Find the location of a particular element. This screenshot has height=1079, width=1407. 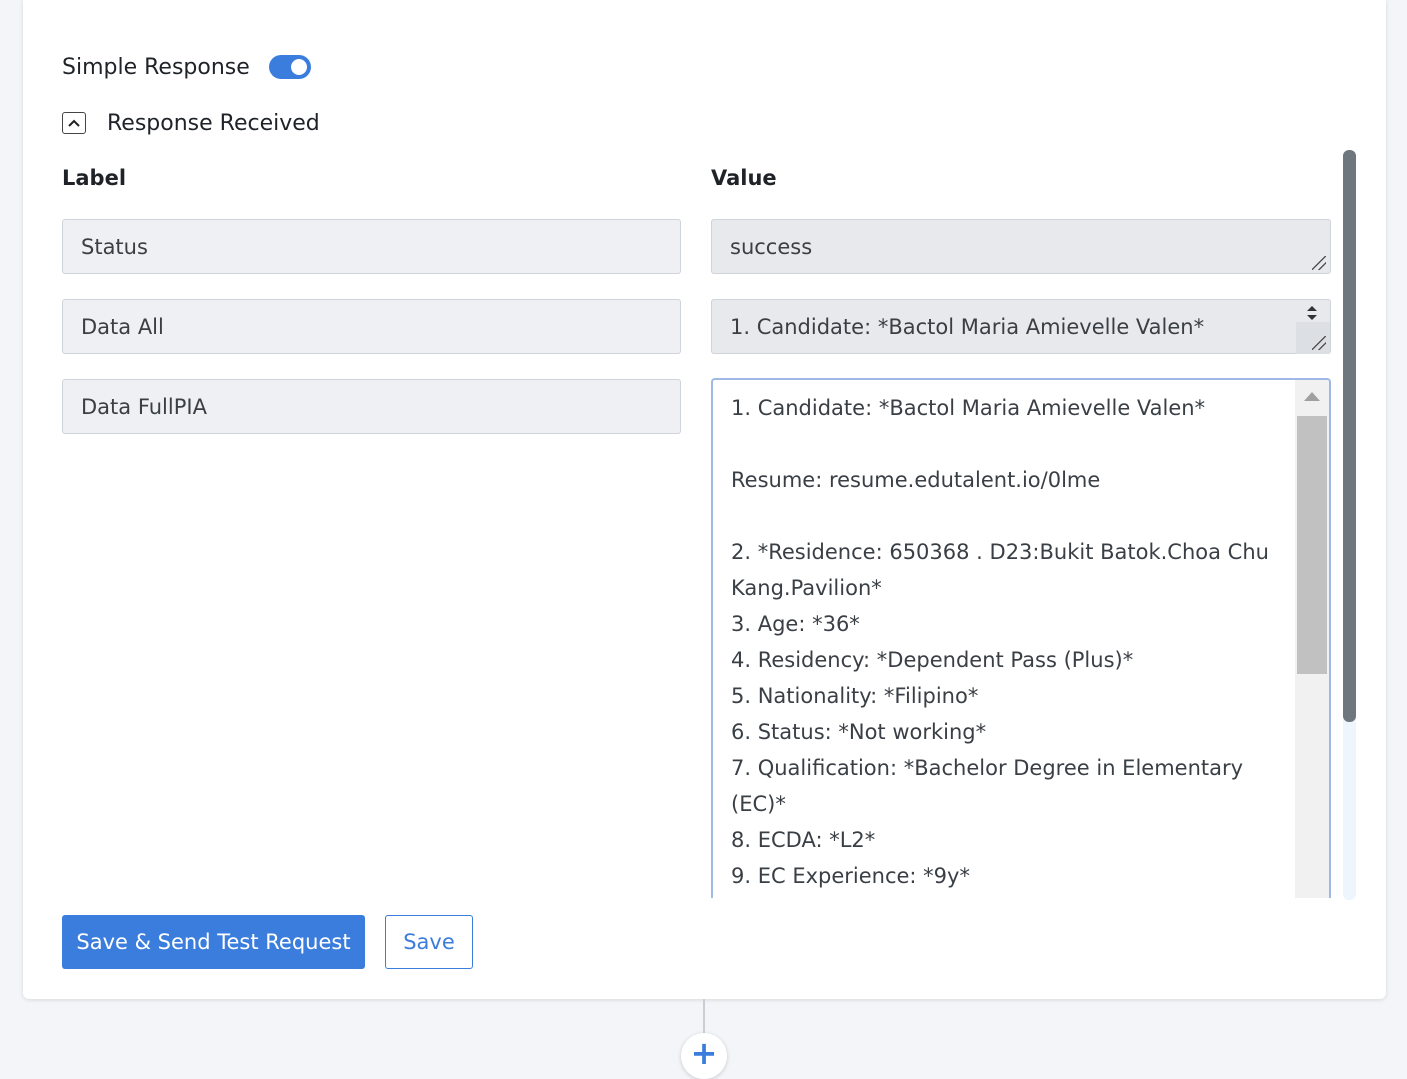

chevron-up-icon is located at coordinates (74, 123).